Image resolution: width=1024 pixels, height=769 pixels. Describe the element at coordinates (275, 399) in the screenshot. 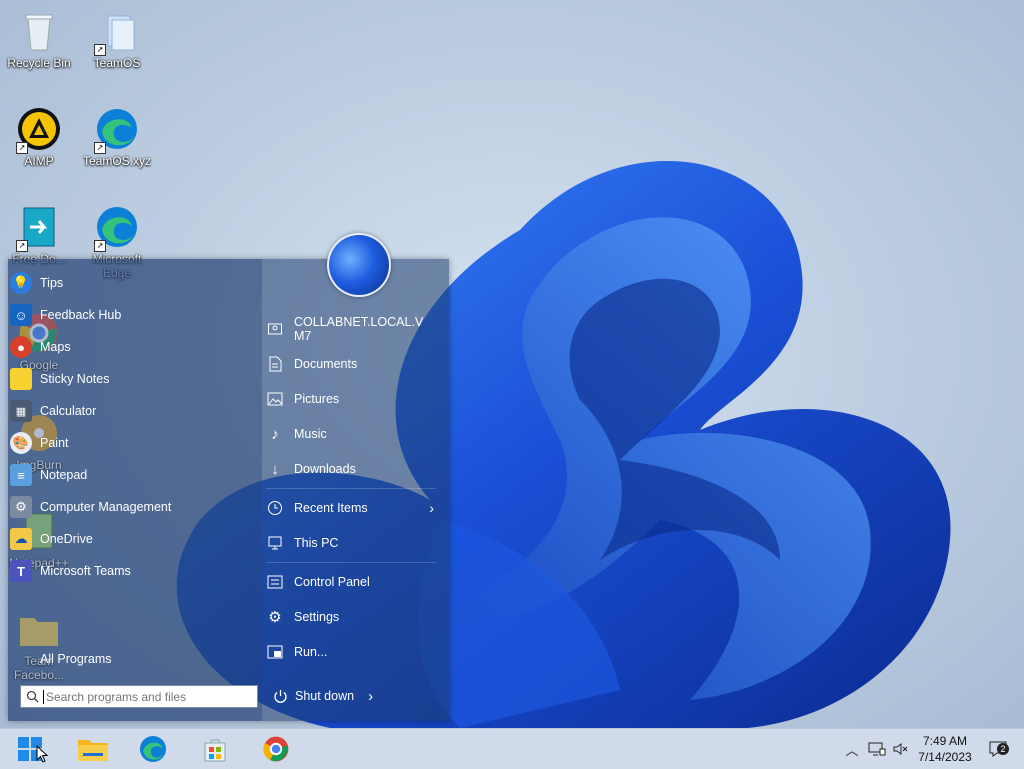

I see `picture-icon` at that location.